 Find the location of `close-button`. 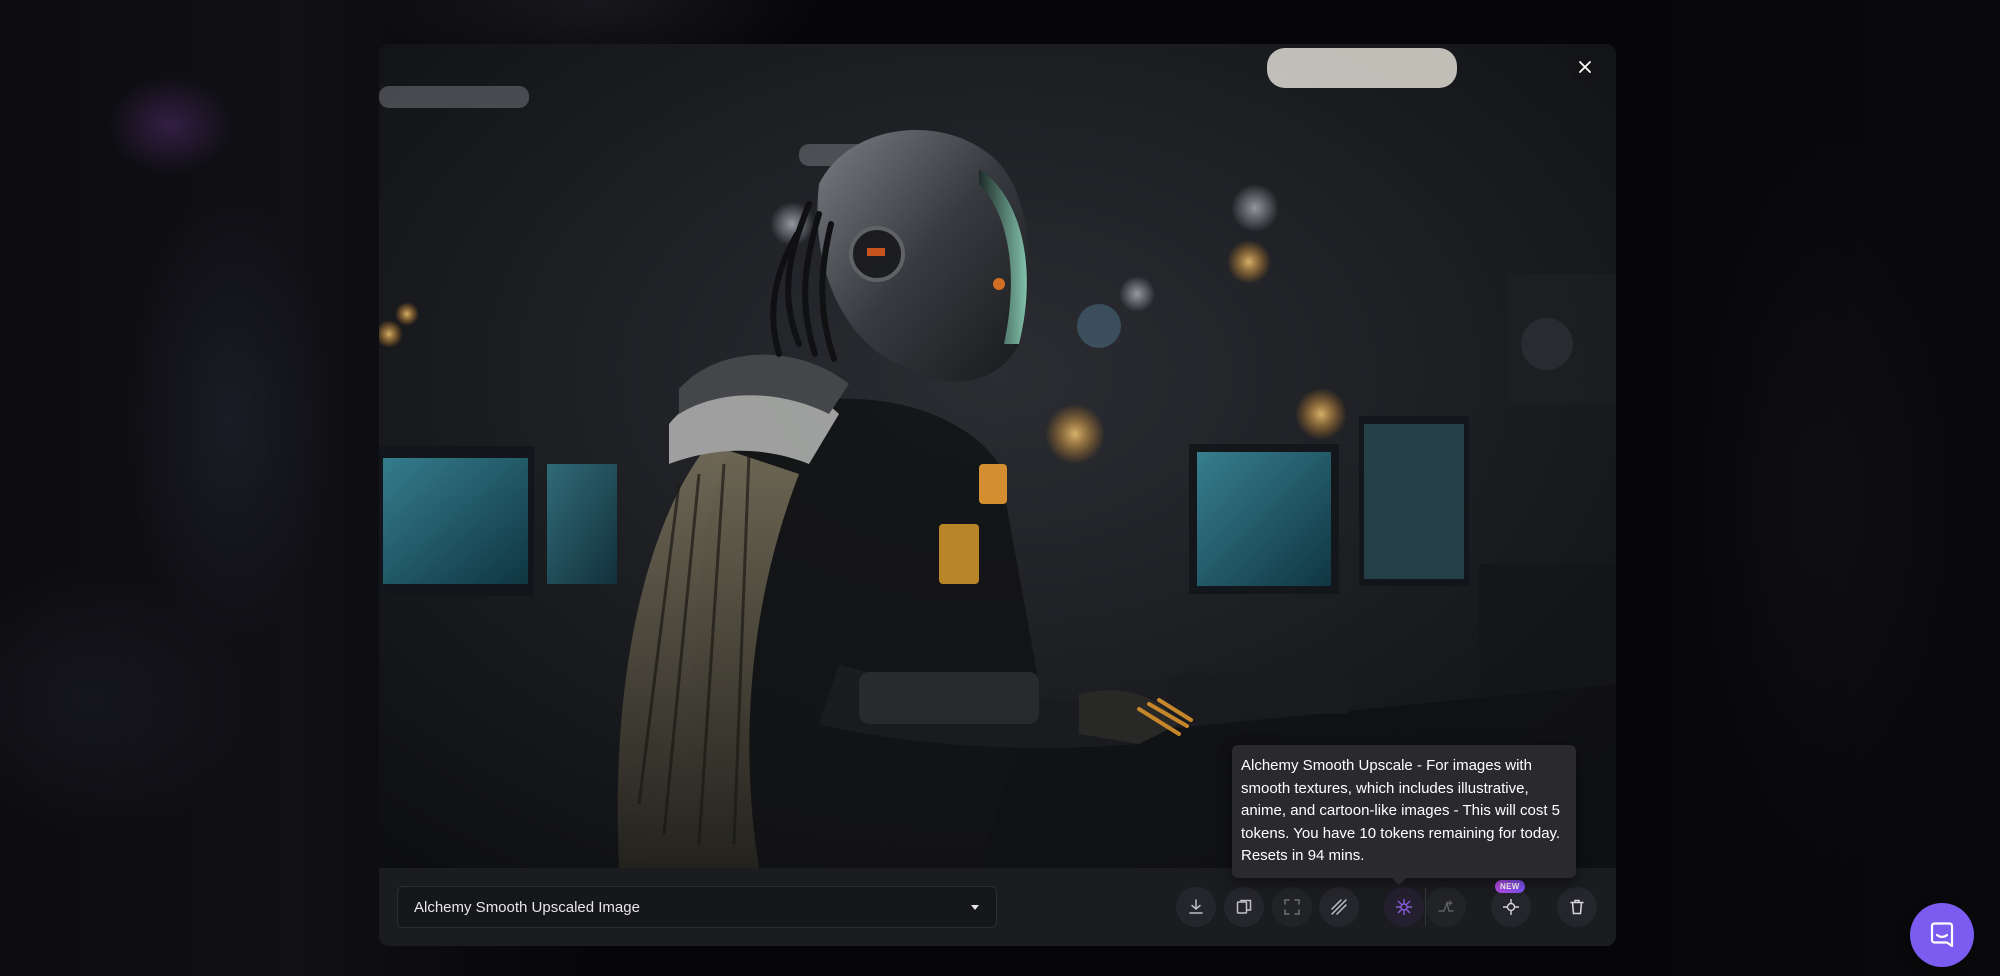

close-button is located at coordinates (1585, 67).